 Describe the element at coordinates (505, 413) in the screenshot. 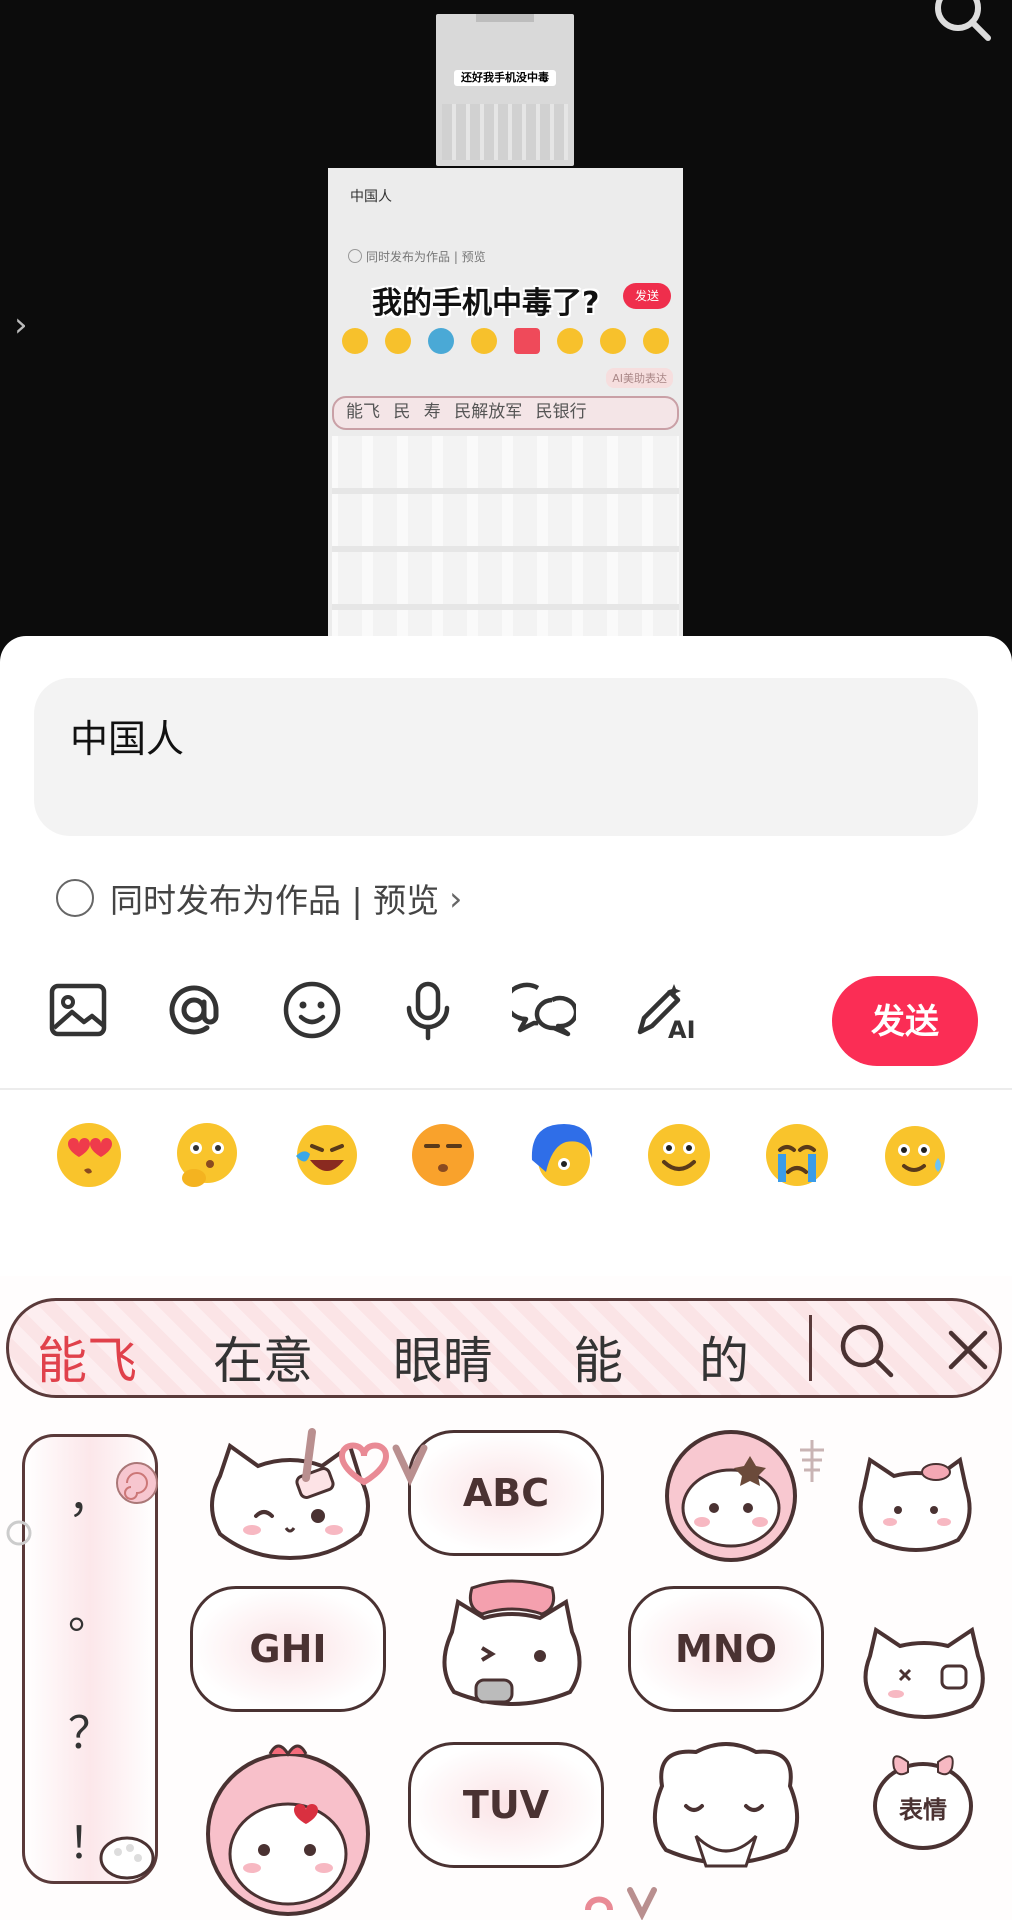

I see `frame-candidate-bar: 能飞 民 寿 民解放军 民银行` at that location.